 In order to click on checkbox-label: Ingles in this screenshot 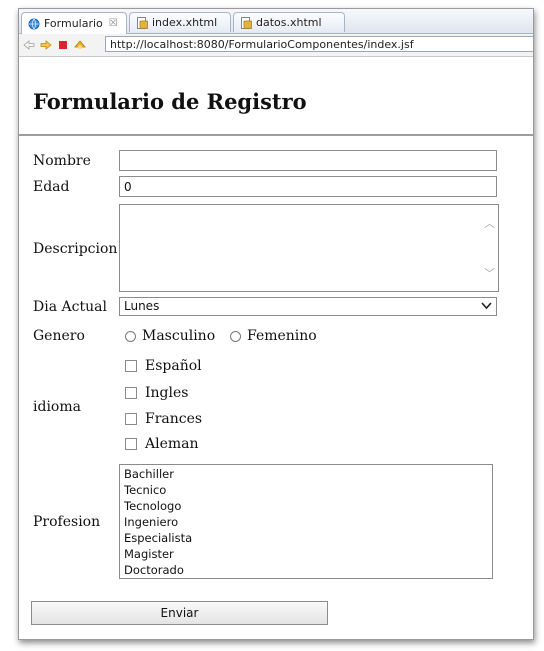, I will do `click(167, 393)`.